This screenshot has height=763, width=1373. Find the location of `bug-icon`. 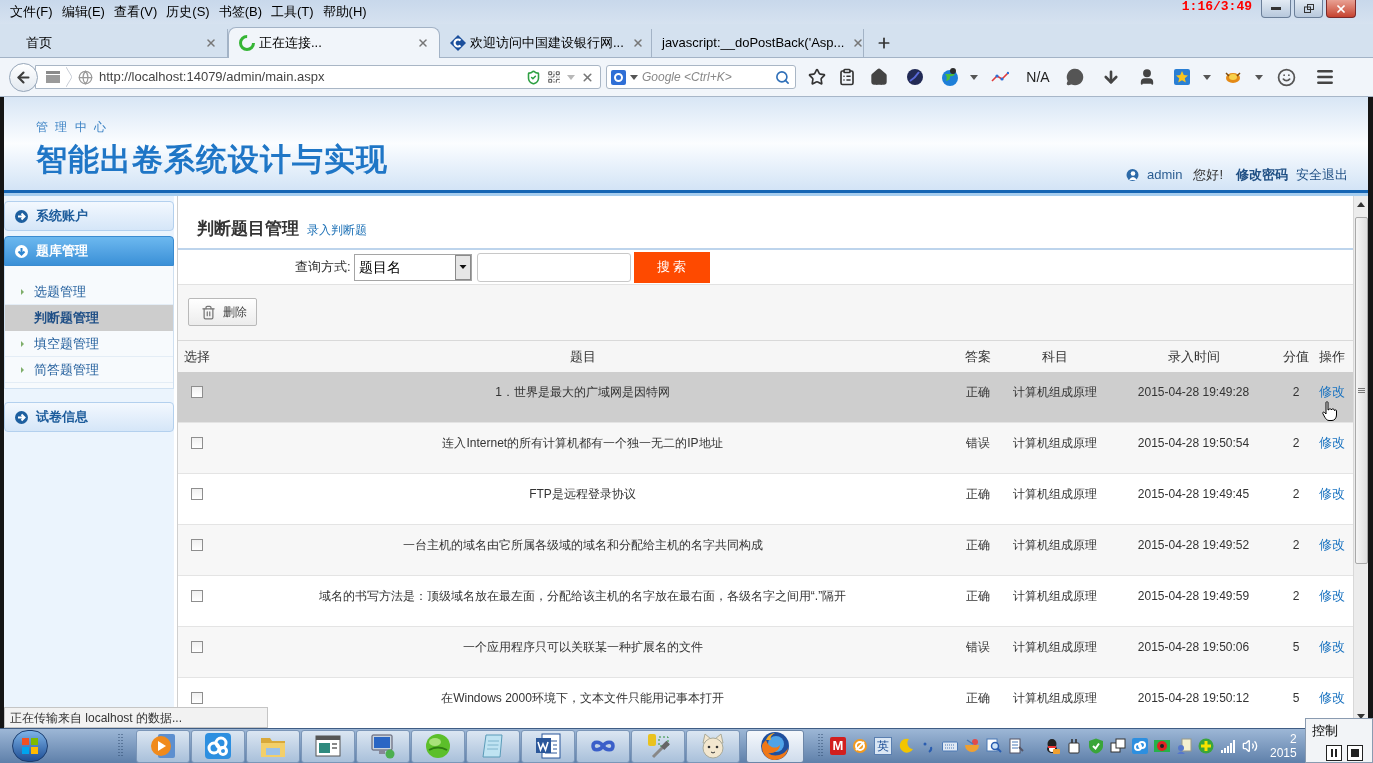

bug-icon is located at coordinates (1233, 77).